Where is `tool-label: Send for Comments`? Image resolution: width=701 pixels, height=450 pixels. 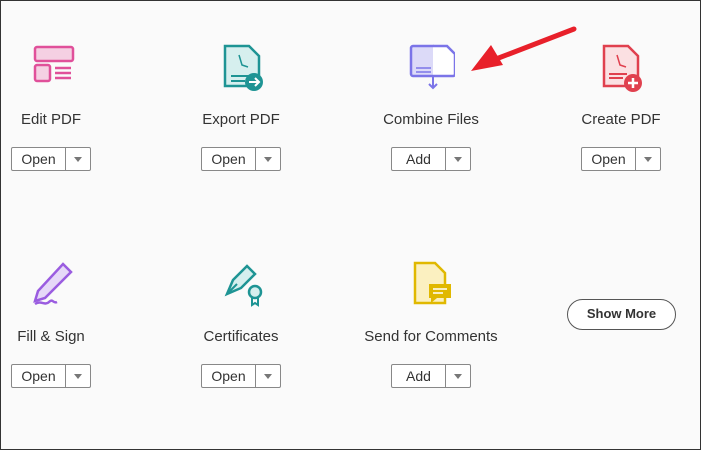 tool-label: Send for Comments is located at coordinates (431, 336).